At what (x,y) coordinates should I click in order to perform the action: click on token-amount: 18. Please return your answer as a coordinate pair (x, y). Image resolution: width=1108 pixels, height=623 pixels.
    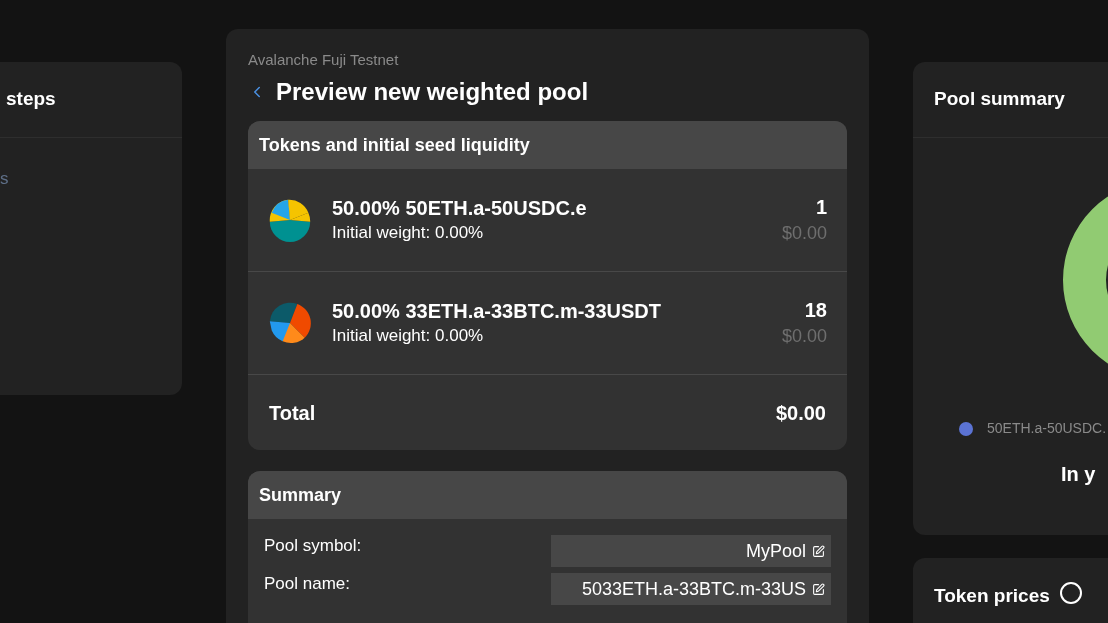
    Looking at the image, I should click on (815, 310).